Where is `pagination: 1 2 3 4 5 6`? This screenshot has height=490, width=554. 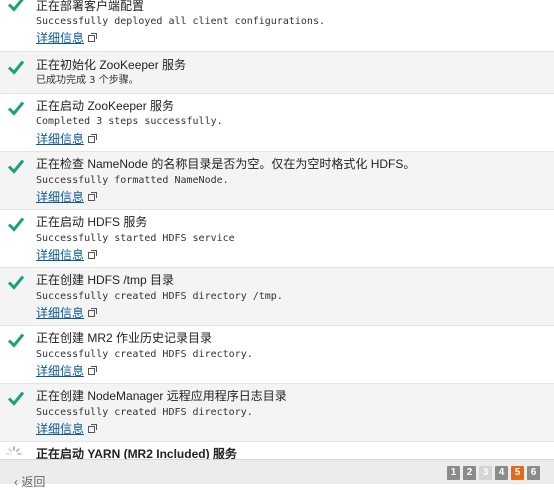 pagination: 1 2 3 4 5 6 is located at coordinates (493, 473).